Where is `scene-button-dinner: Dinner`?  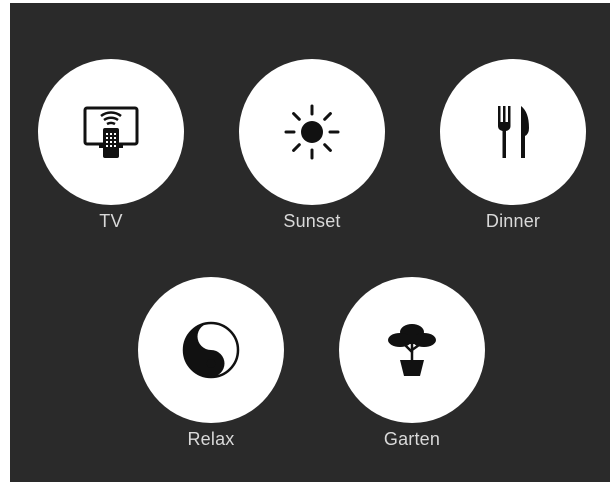
scene-button-dinner: Dinner is located at coordinates (513, 145).